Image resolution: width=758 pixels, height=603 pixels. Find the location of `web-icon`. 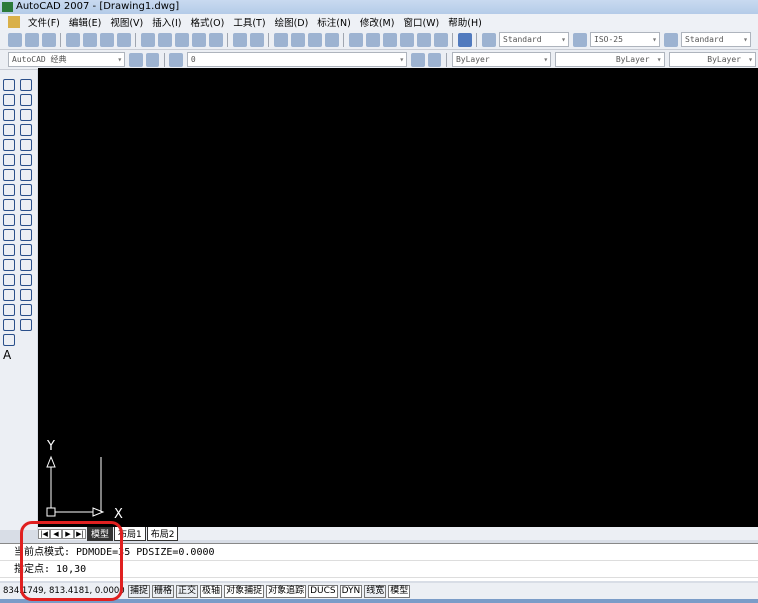

web-icon is located at coordinates (123, 39).